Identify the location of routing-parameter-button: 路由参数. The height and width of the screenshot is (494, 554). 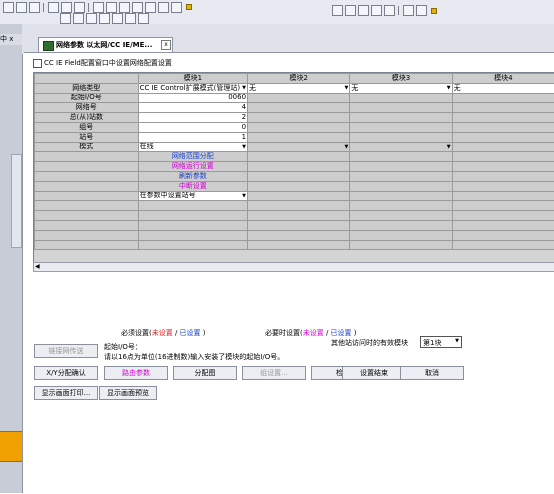
(136, 373).